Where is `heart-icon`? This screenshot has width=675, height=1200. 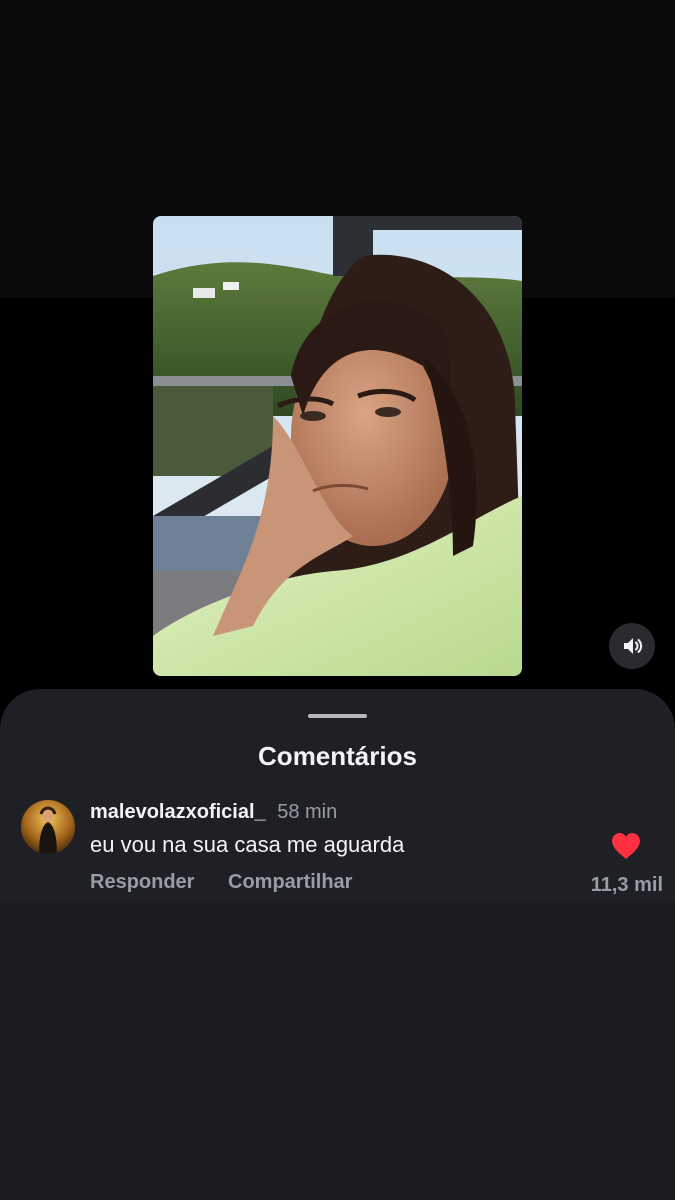
heart-icon is located at coordinates (626, 846).